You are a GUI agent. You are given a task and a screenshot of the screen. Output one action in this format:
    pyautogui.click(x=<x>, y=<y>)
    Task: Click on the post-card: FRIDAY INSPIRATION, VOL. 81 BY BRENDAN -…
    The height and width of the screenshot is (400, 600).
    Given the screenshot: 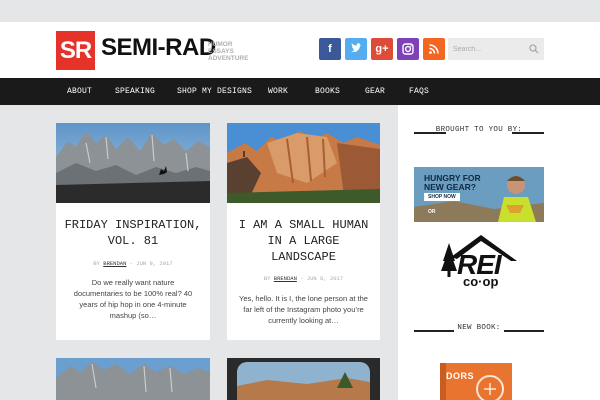 What is the action you would take?
    pyautogui.click(x=133, y=231)
    